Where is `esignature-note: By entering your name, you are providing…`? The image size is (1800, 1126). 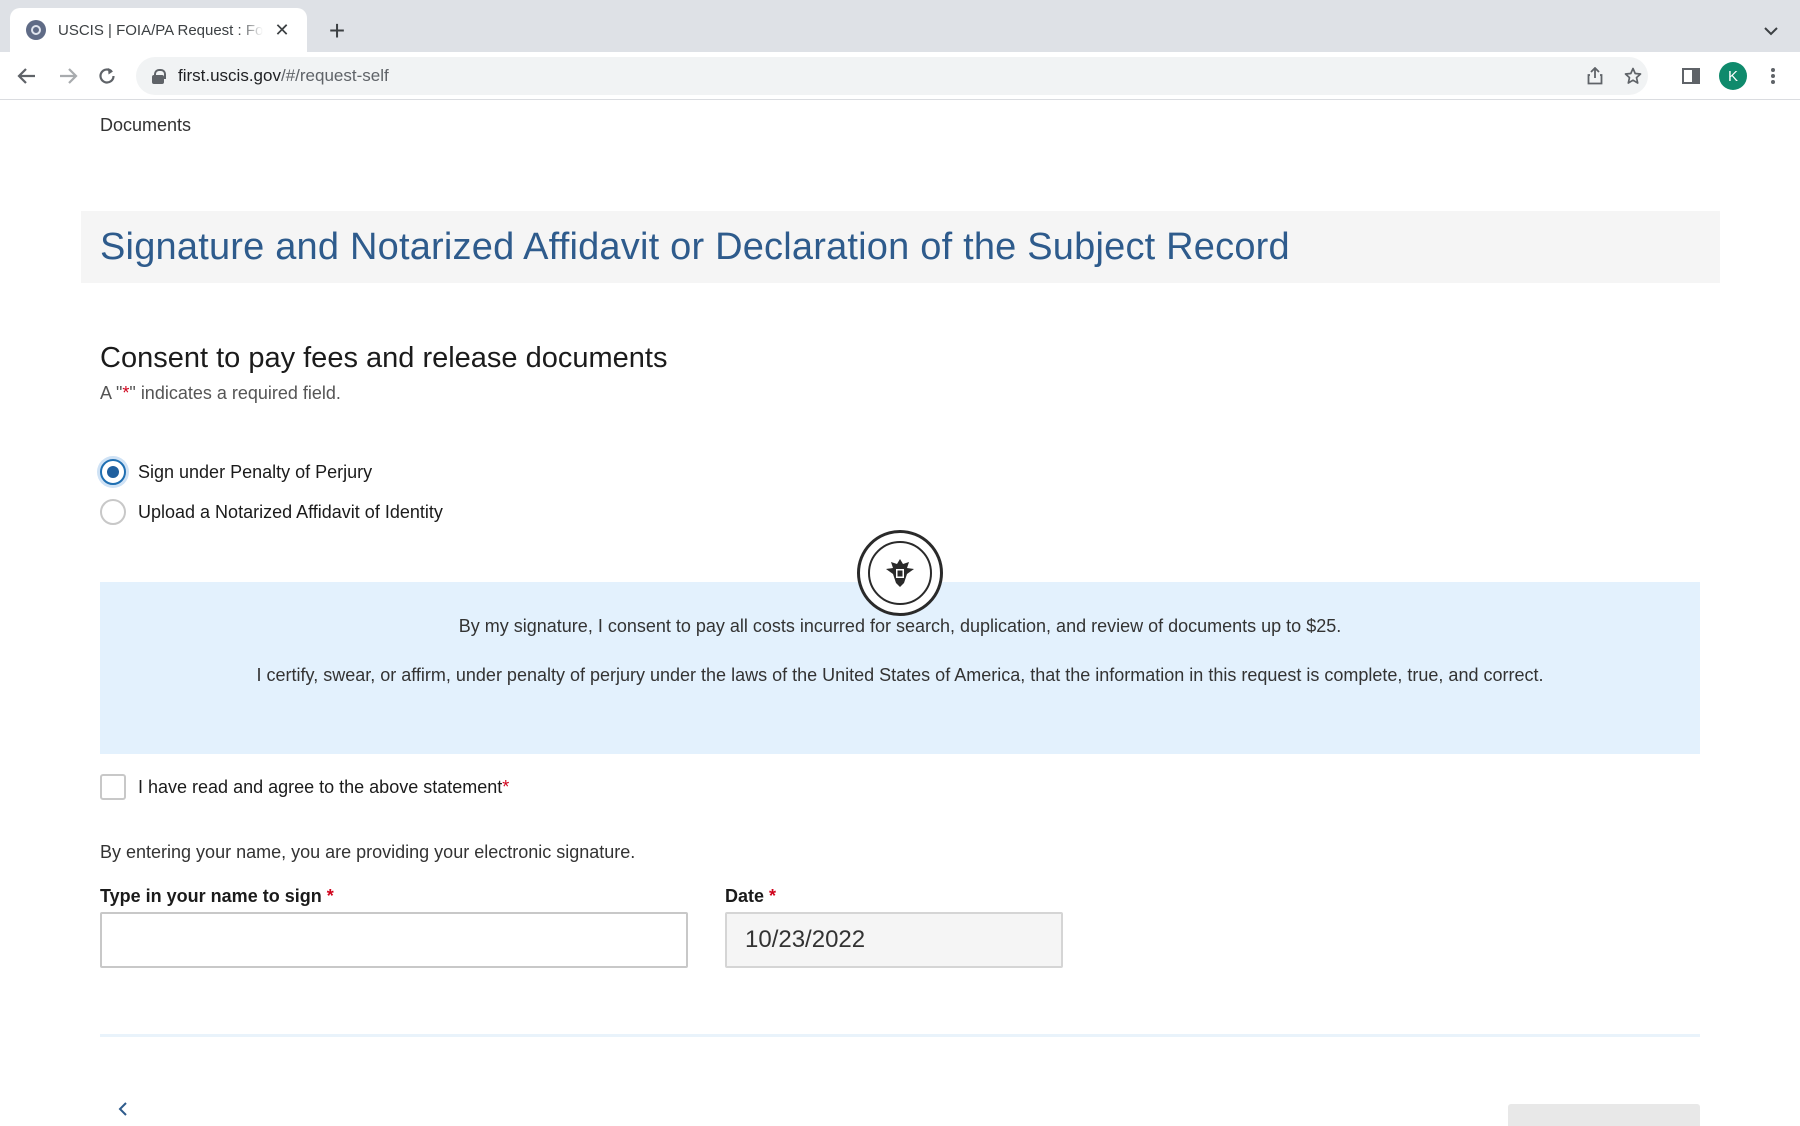 esignature-note: By entering your name, you are providing… is located at coordinates (368, 852).